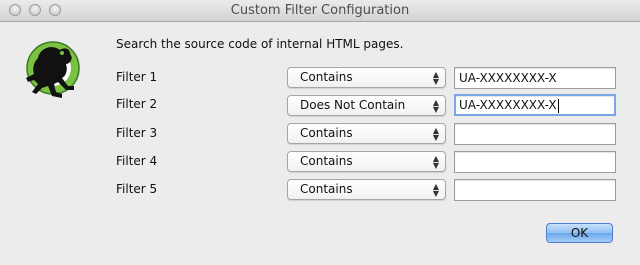  I want to click on filter-2-label: Filter 2, so click(137, 104).